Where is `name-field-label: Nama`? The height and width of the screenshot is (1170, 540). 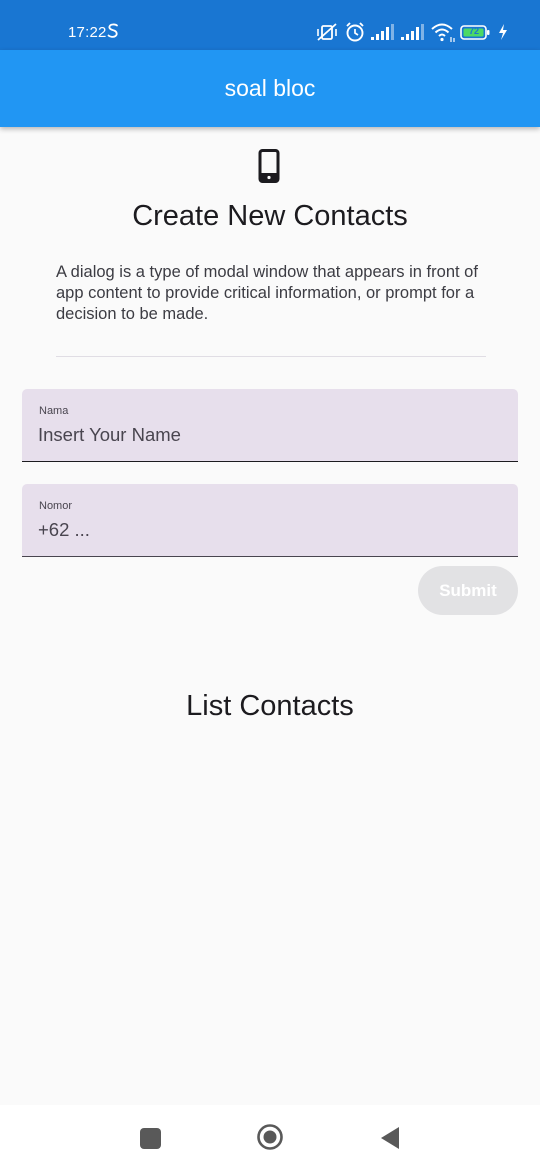
name-field-label: Nama is located at coordinates (54, 411).